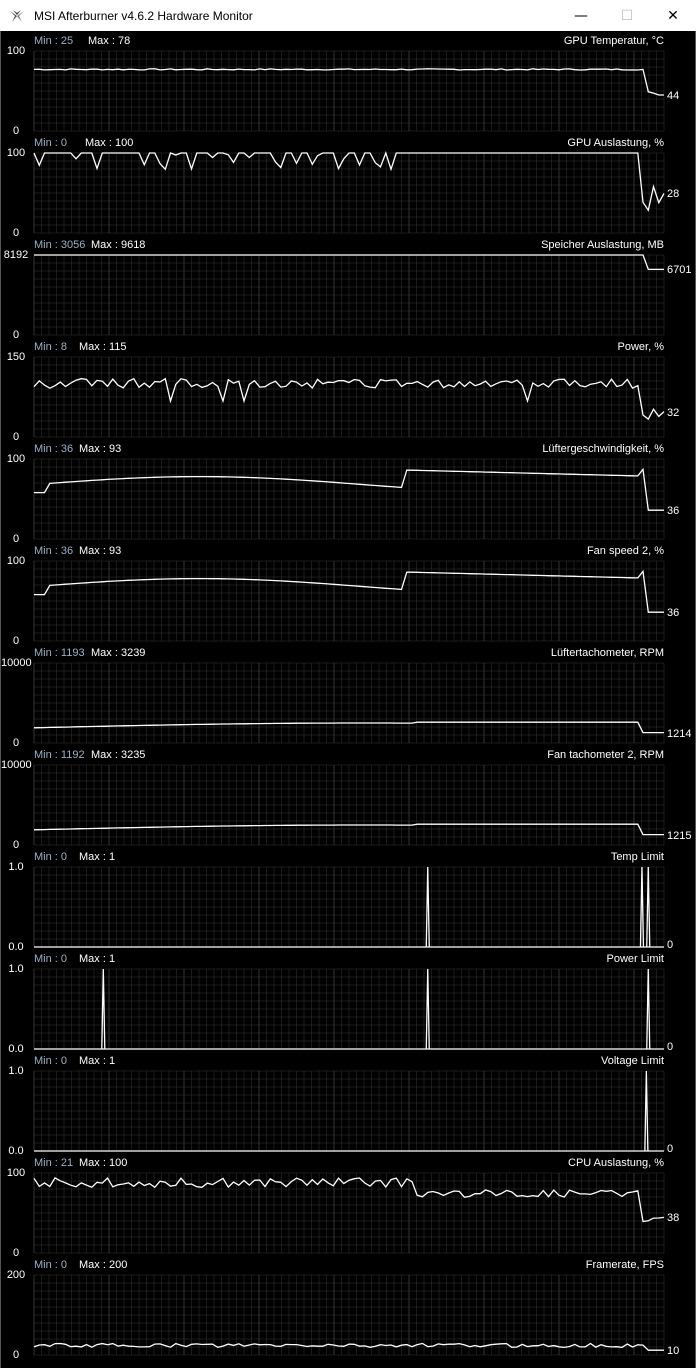 The width and height of the screenshot is (696, 1368). Describe the element at coordinates (16, 357) in the screenshot. I see `y-axis-top-label: 150` at that location.